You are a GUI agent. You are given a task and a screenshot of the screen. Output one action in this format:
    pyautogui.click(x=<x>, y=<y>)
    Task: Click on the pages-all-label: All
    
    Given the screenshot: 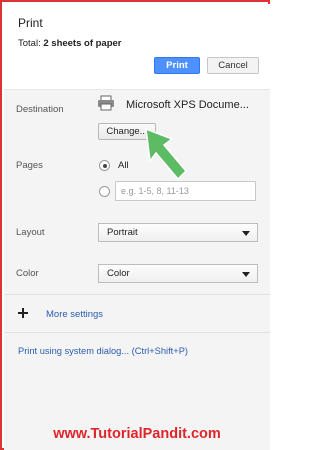 What is the action you would take?
    pyautogui.click(x=123, y=165)
    